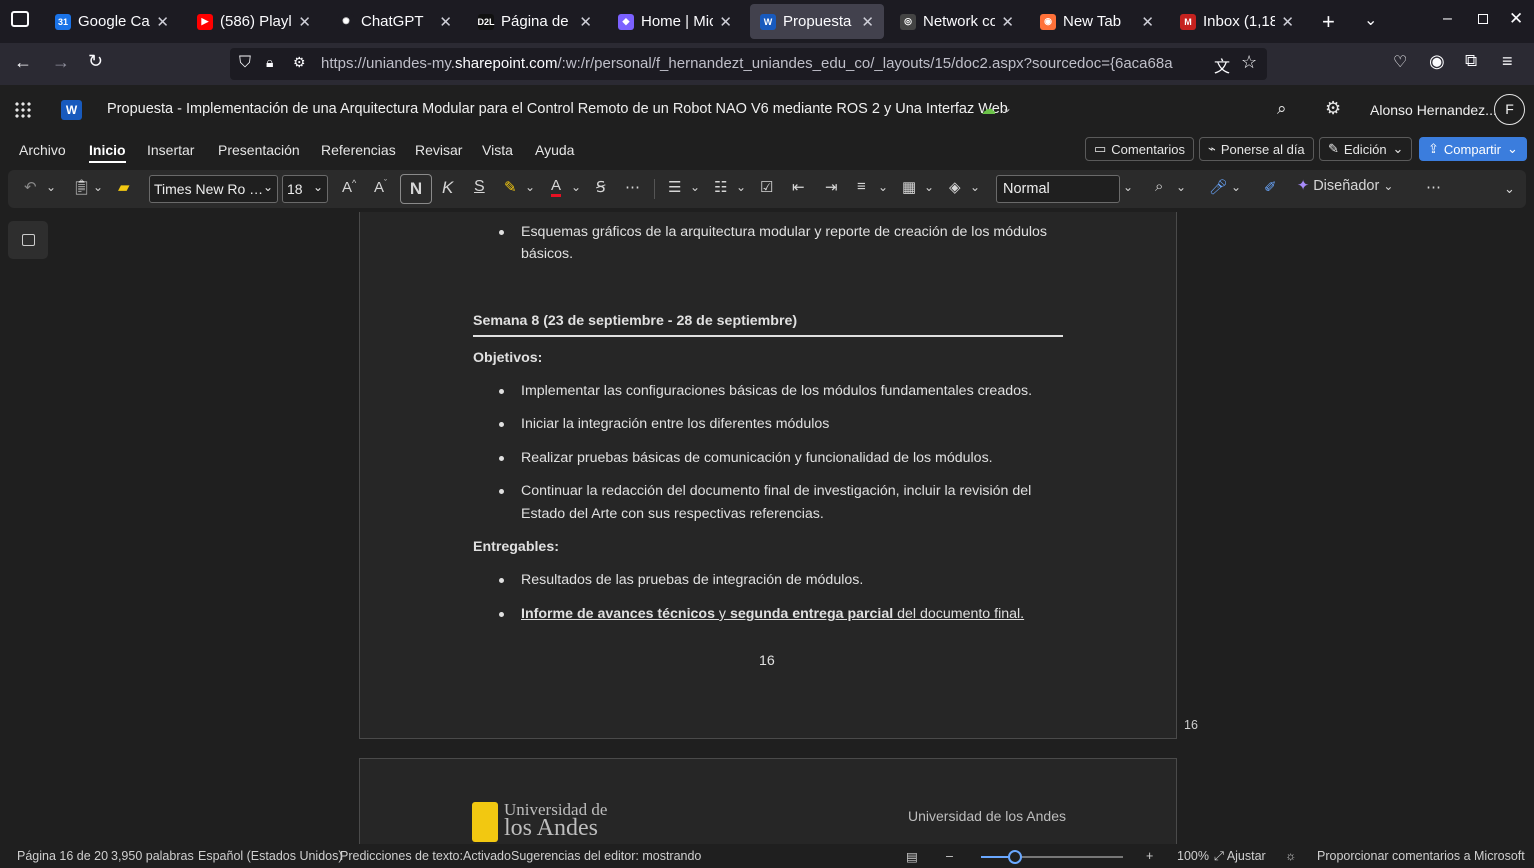 Image resolution: width=1534 pixels, height=868 pixels. What do you see at coordinates (1256, 149) in the screenshot?
I see `catch-up-button: ⌁ Ponerse al día` at bounding box center [1256, 149].